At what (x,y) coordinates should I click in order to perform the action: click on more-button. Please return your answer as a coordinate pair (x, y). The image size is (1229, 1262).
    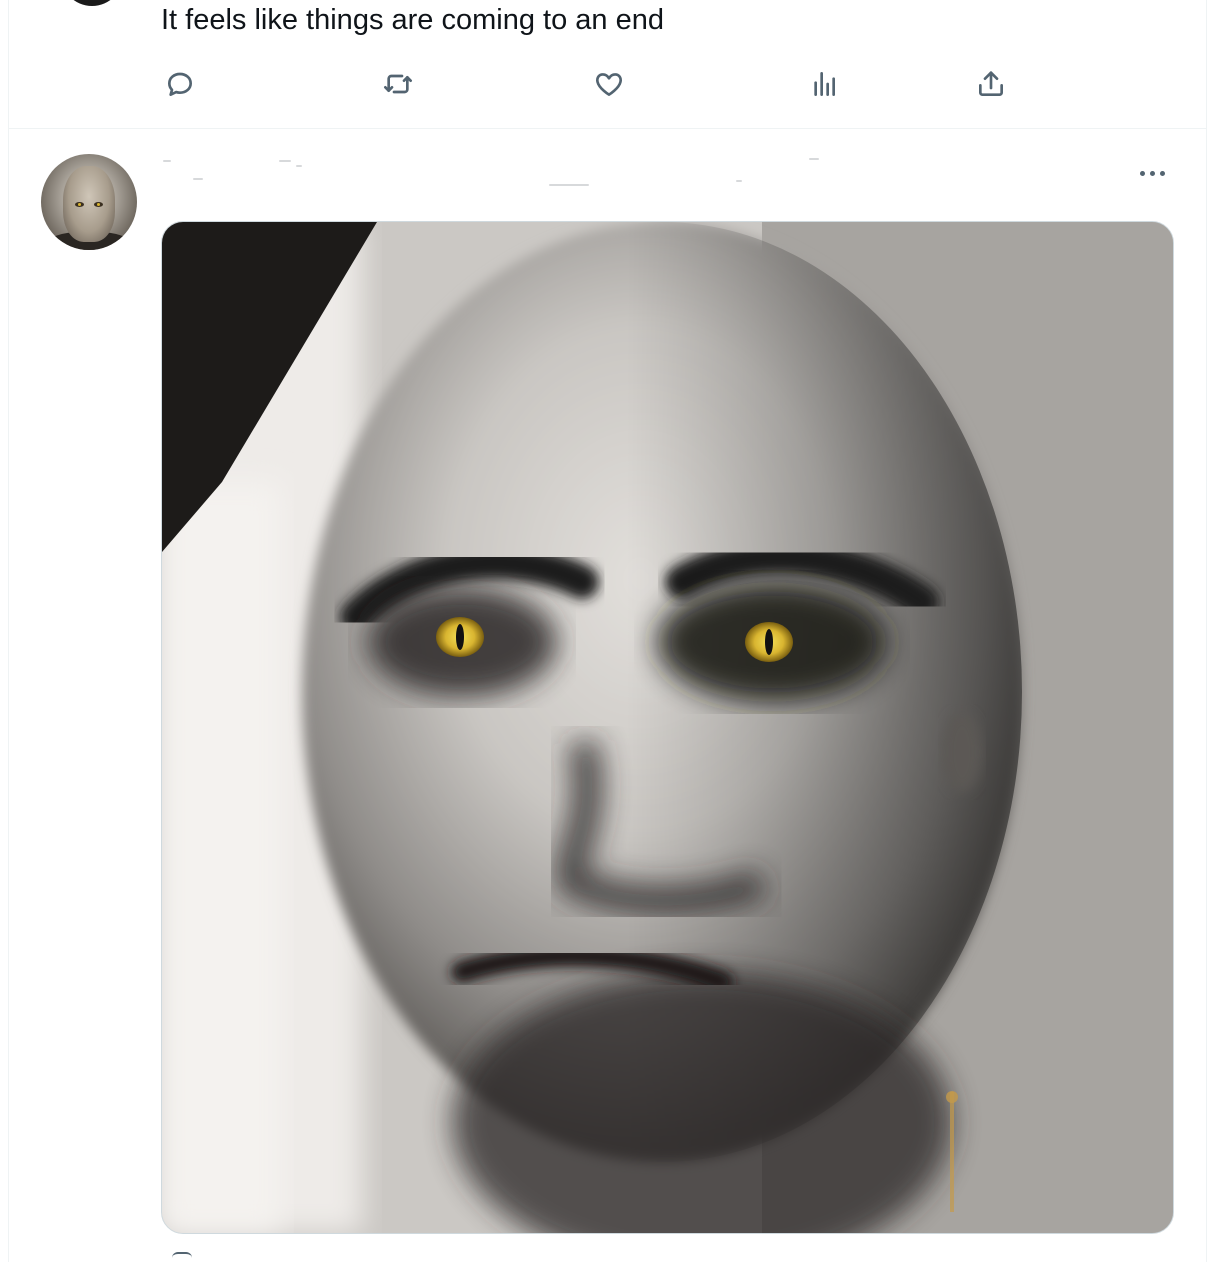
    Looking at the image, I should click on (1152, 173).